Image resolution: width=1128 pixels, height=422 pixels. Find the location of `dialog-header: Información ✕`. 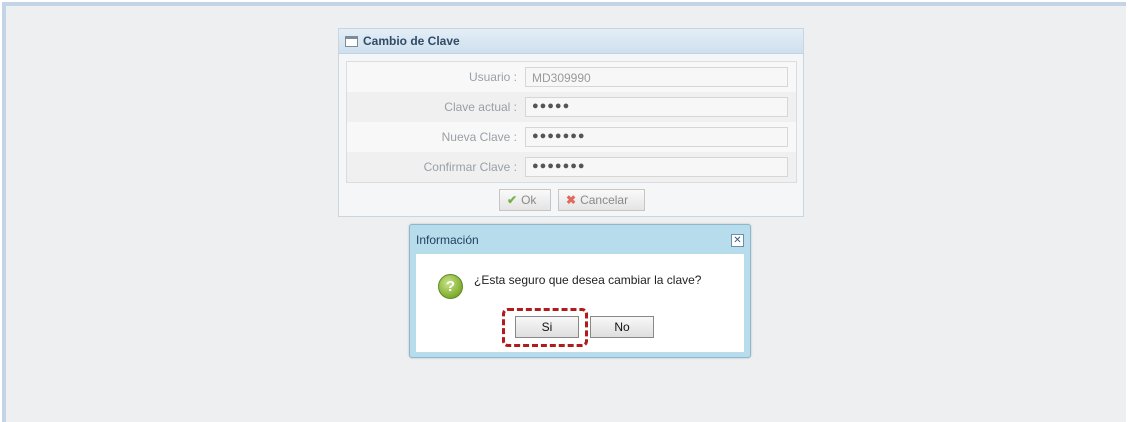

dialog-header: Información ✕ is located at coordinates (580, 239).